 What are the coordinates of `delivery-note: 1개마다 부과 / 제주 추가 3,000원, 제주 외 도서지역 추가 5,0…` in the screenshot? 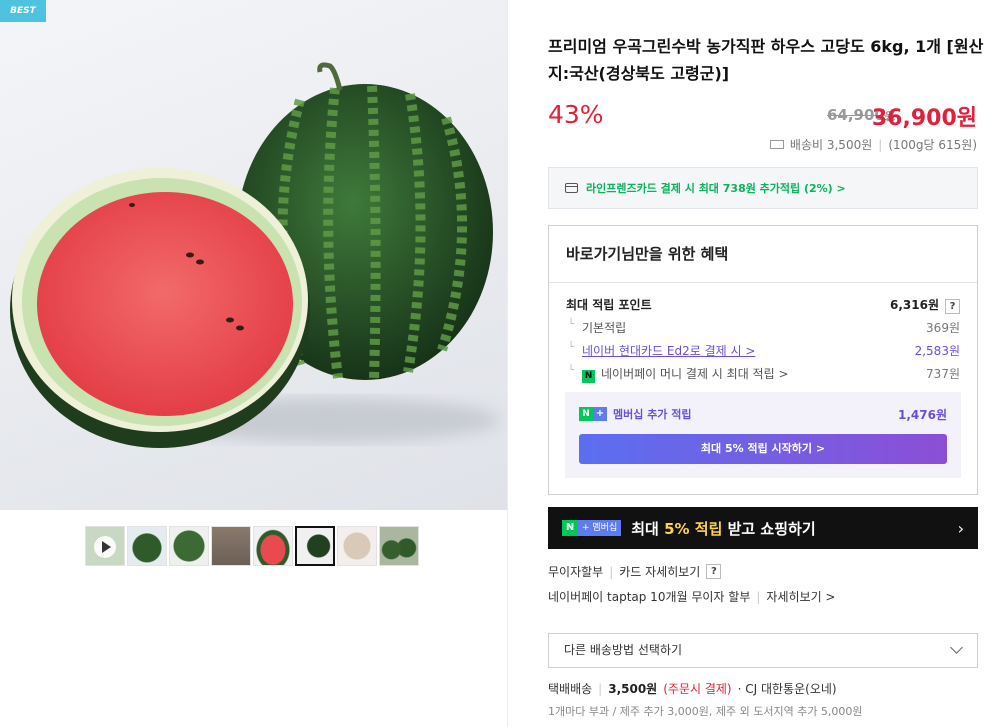 It's located at (705, 711).